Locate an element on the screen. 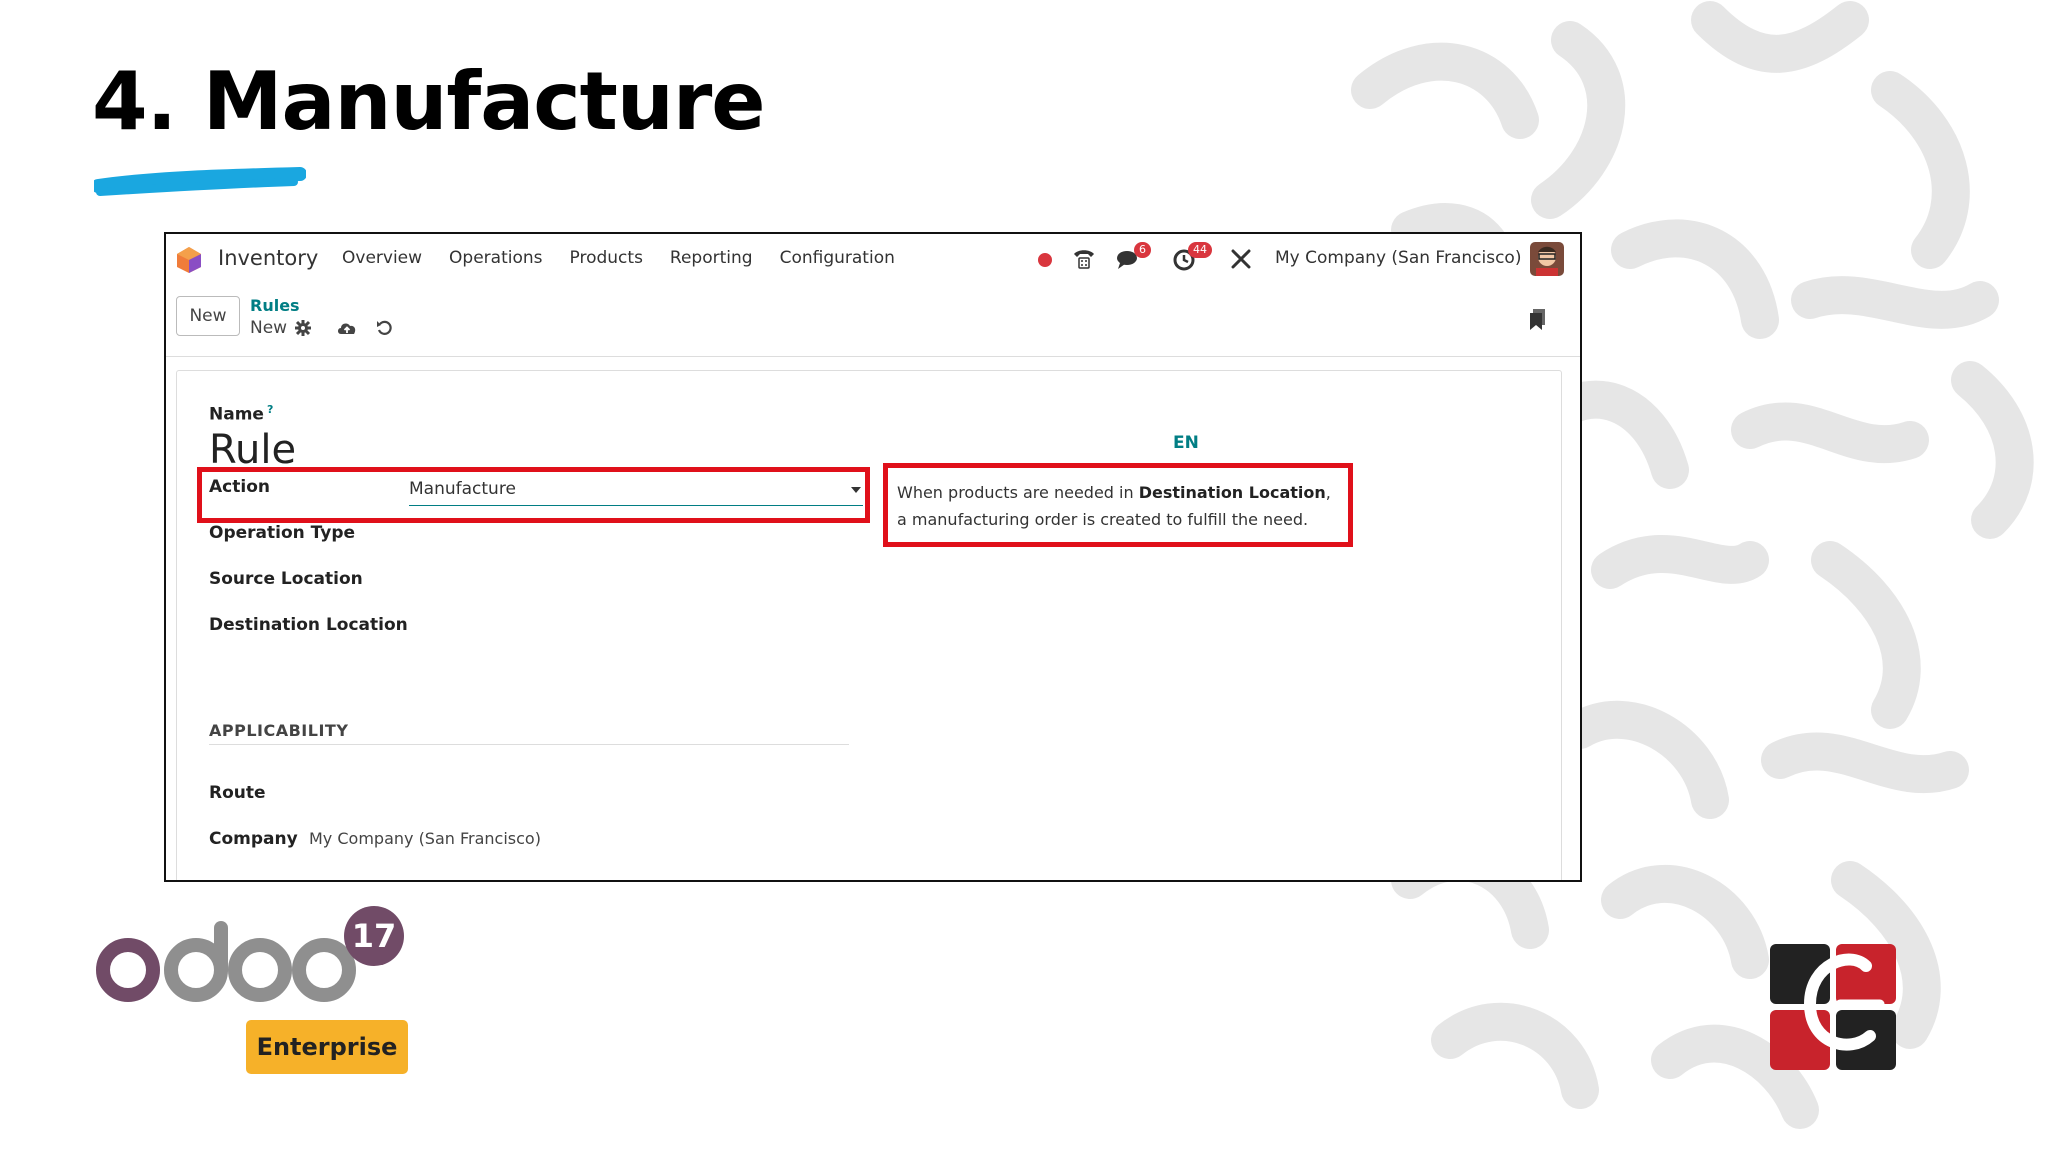 This screenshot has width=2048, height=1152. menu-reporting: Reporting is located at coordinates (711, 258).